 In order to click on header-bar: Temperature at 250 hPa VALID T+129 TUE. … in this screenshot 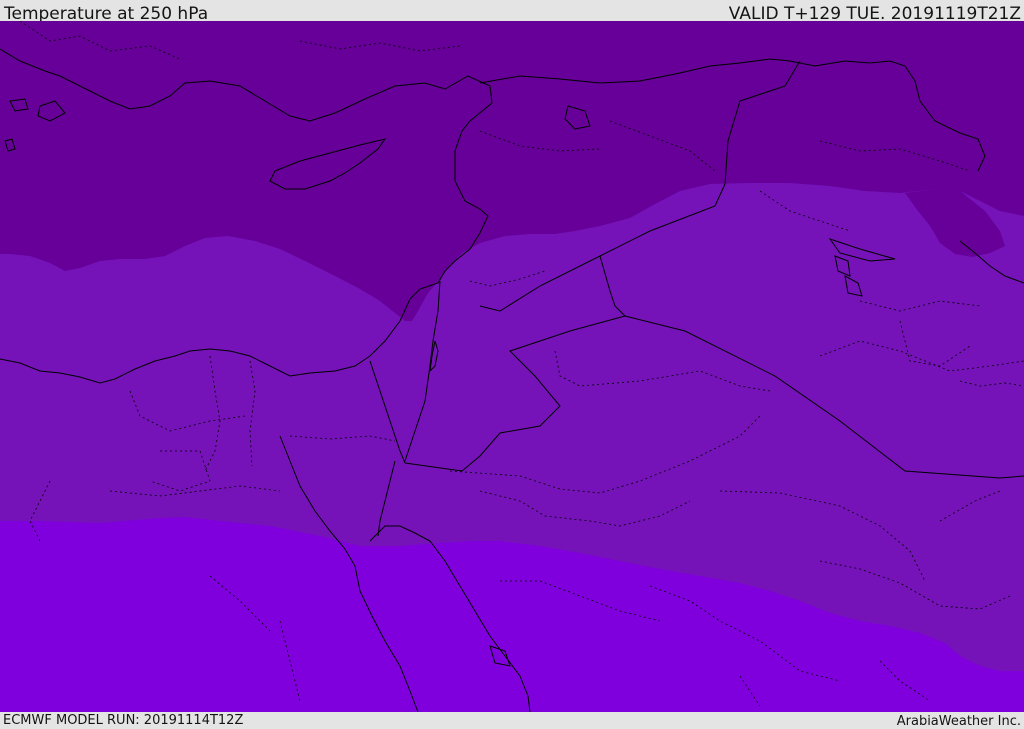, I will do `click(512, 12)`.